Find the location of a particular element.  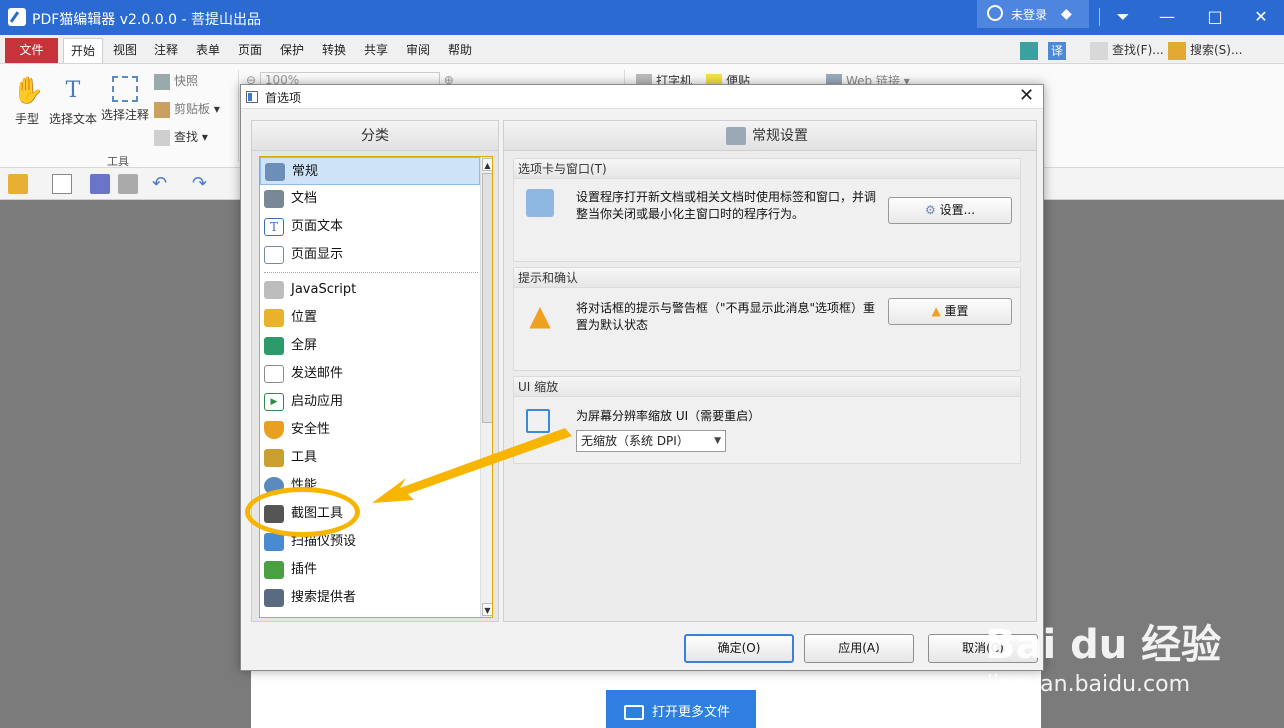

apply-button: 应用(A) is located at coordinates (859, 648).